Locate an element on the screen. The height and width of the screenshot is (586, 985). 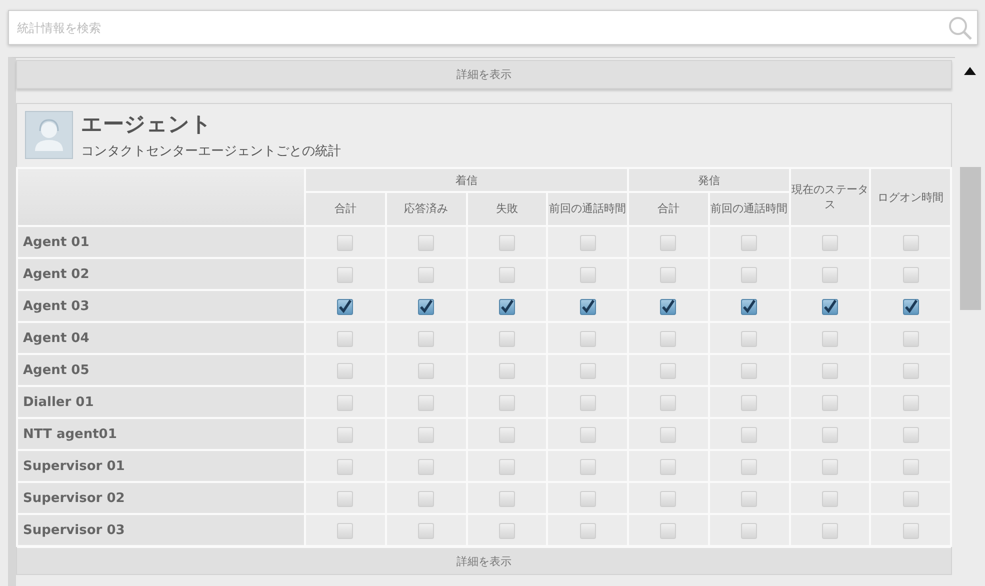
agent-name: Agent 04 is located at coordinates (161, 338).